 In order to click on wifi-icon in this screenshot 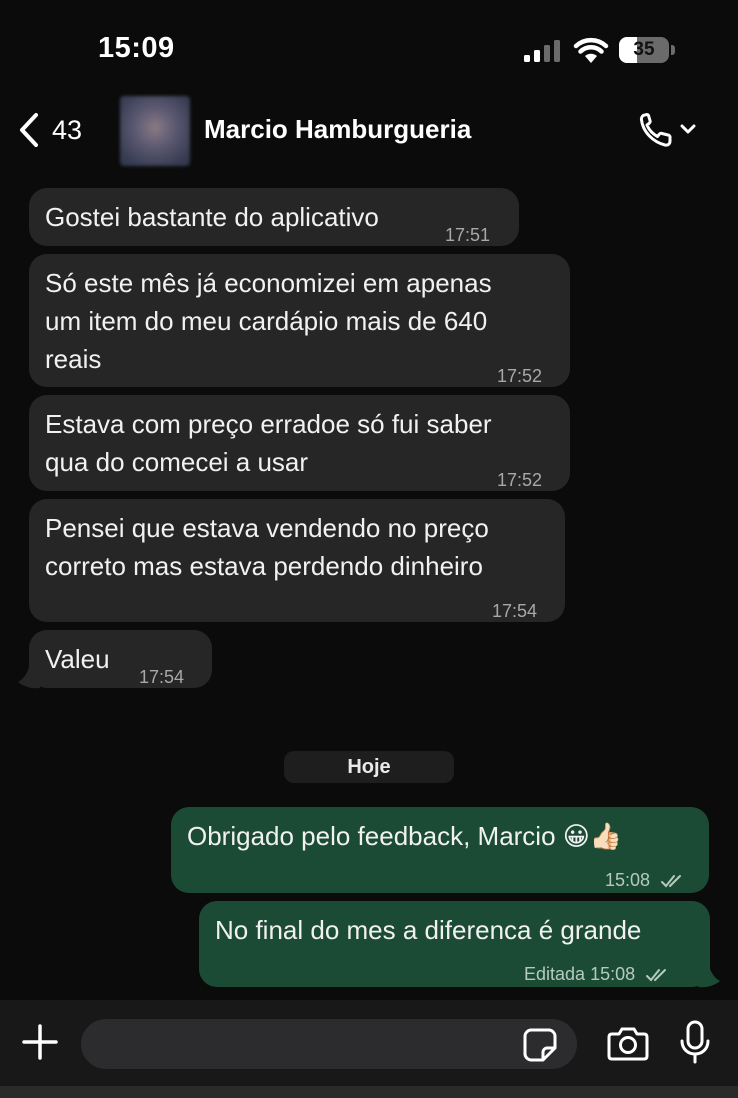, I will do `click(591, 50)`.